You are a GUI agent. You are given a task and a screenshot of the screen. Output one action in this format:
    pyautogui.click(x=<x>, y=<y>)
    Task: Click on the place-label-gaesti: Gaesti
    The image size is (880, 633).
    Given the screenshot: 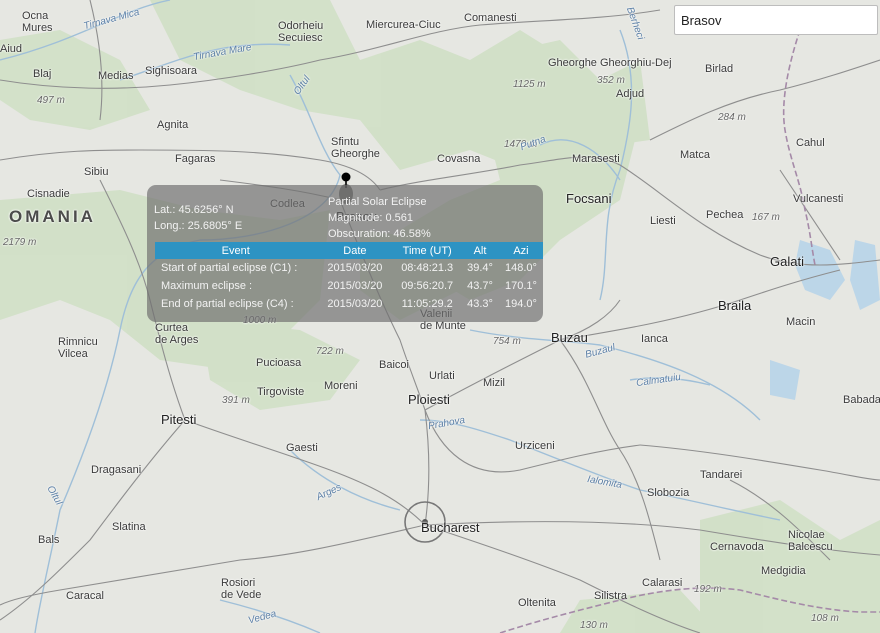 What is the action you would take?
    pyautogui.click(x=302, y=448)
    